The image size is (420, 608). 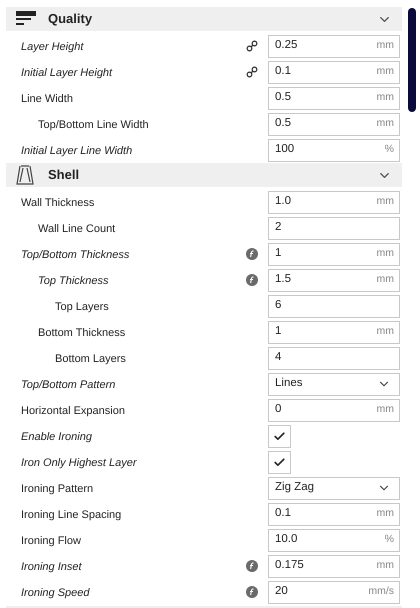 I want to click on setting-label: Enable Ironing, so click(x=56, y=437).